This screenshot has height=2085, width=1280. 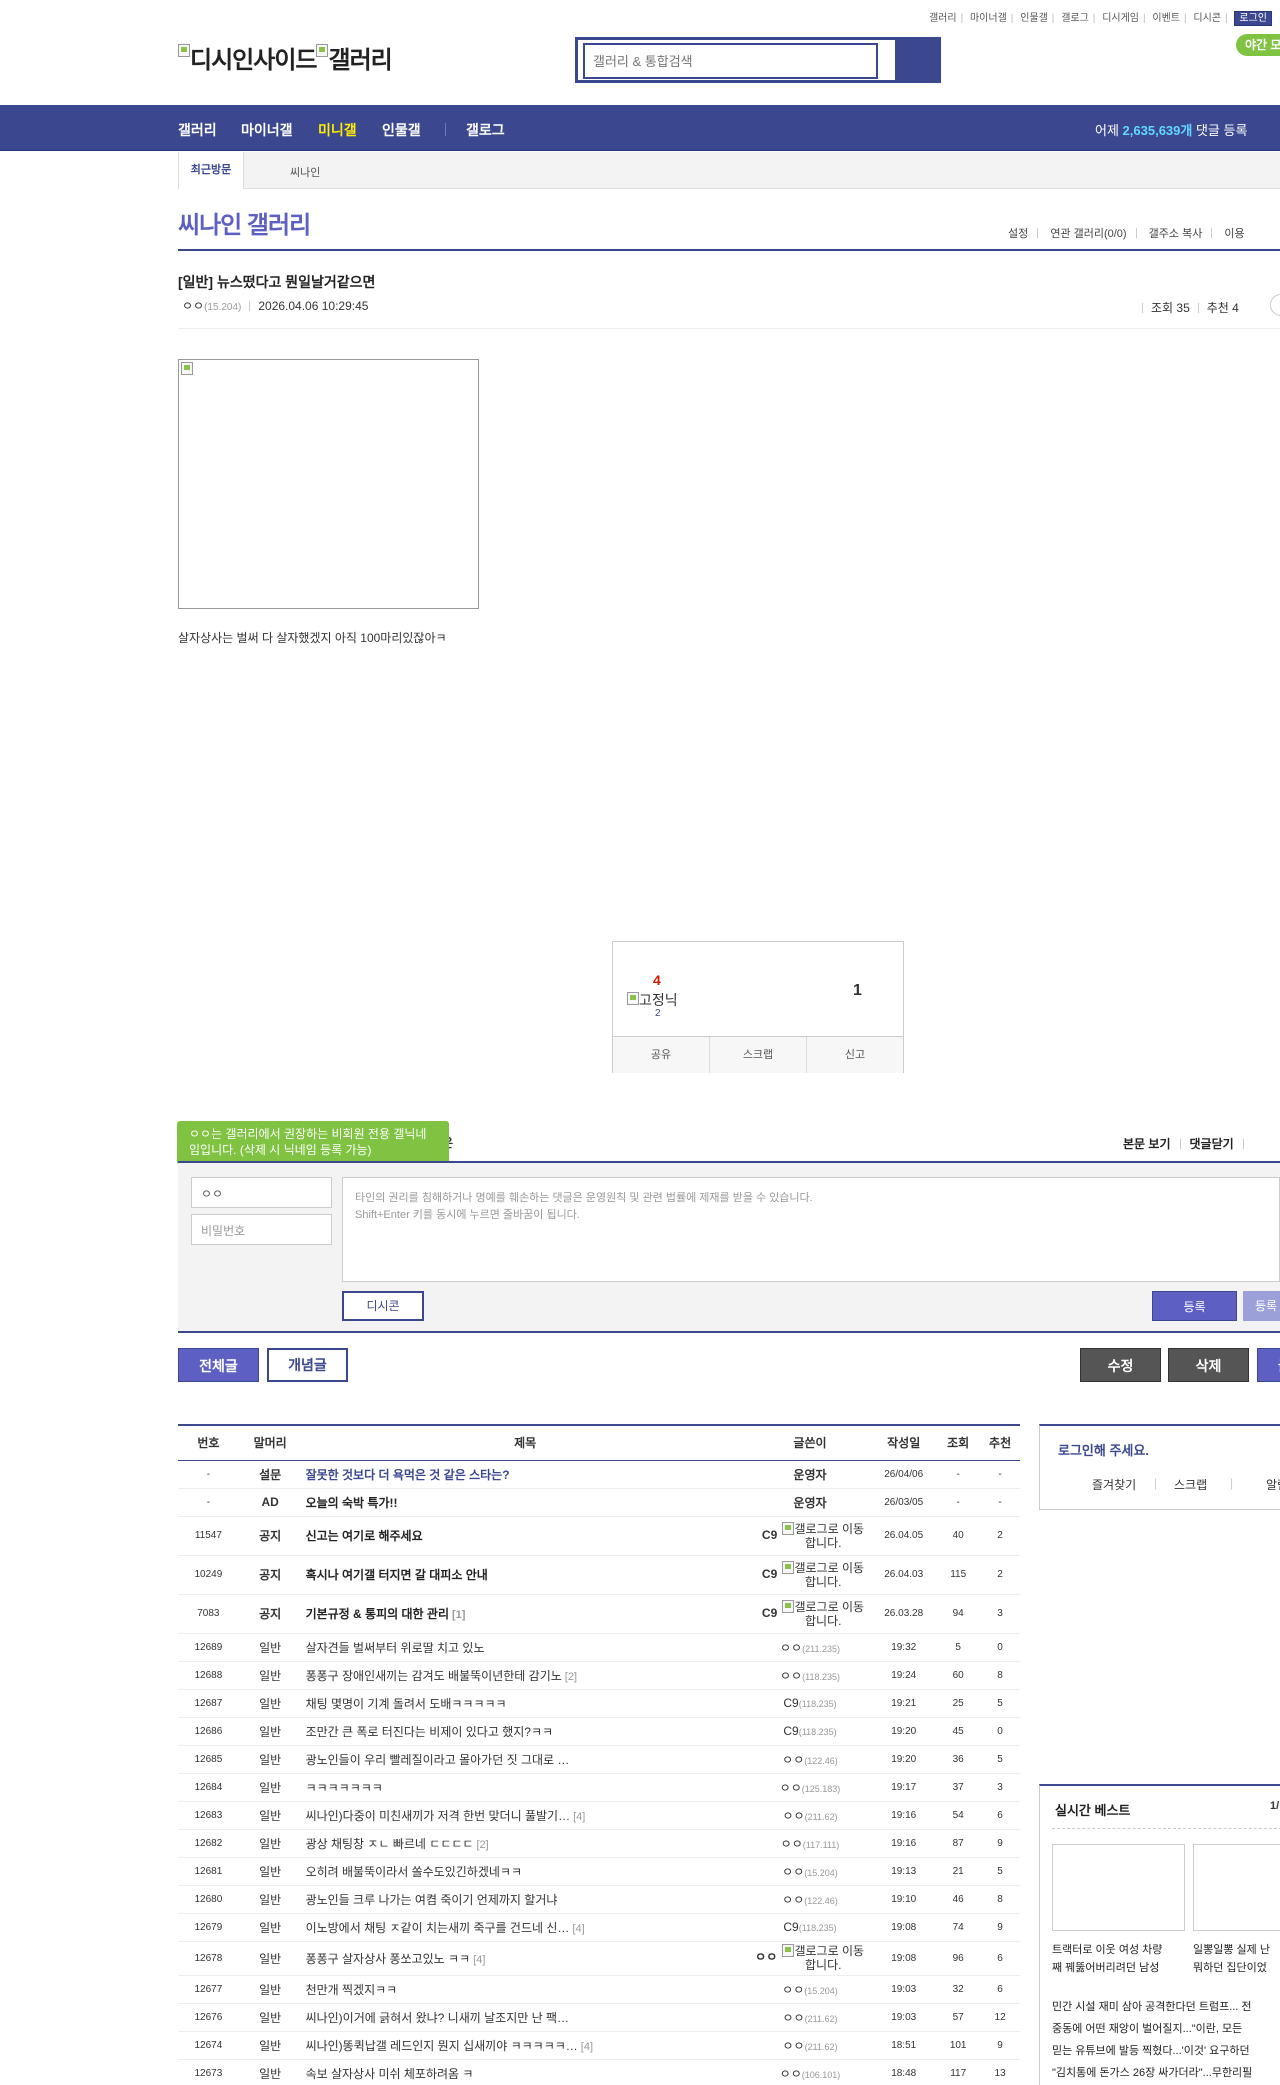 What do you see at coordinates (943, 18) in the screenshot?
I see `toplink-gallery: 갤러리` at bounding box center [943, 18].